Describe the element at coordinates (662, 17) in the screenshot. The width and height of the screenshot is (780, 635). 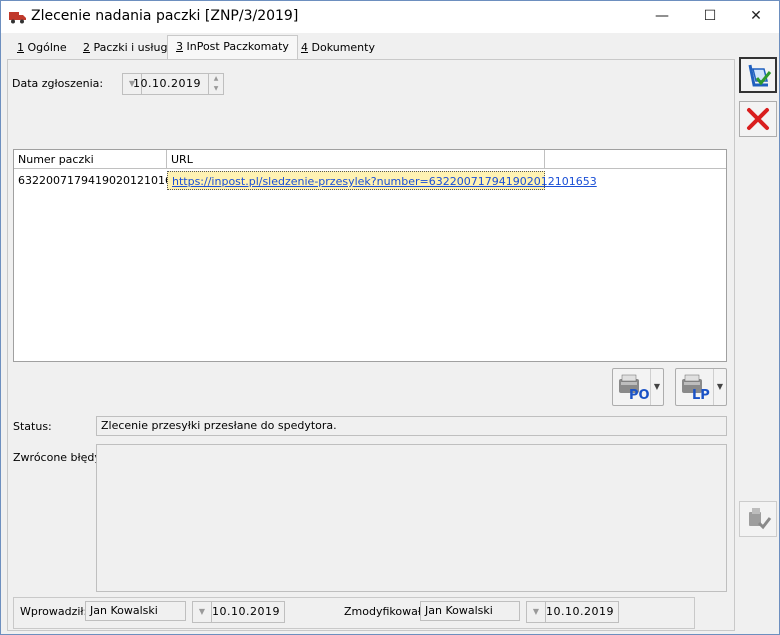
I see `minimize-button: —` at that location.